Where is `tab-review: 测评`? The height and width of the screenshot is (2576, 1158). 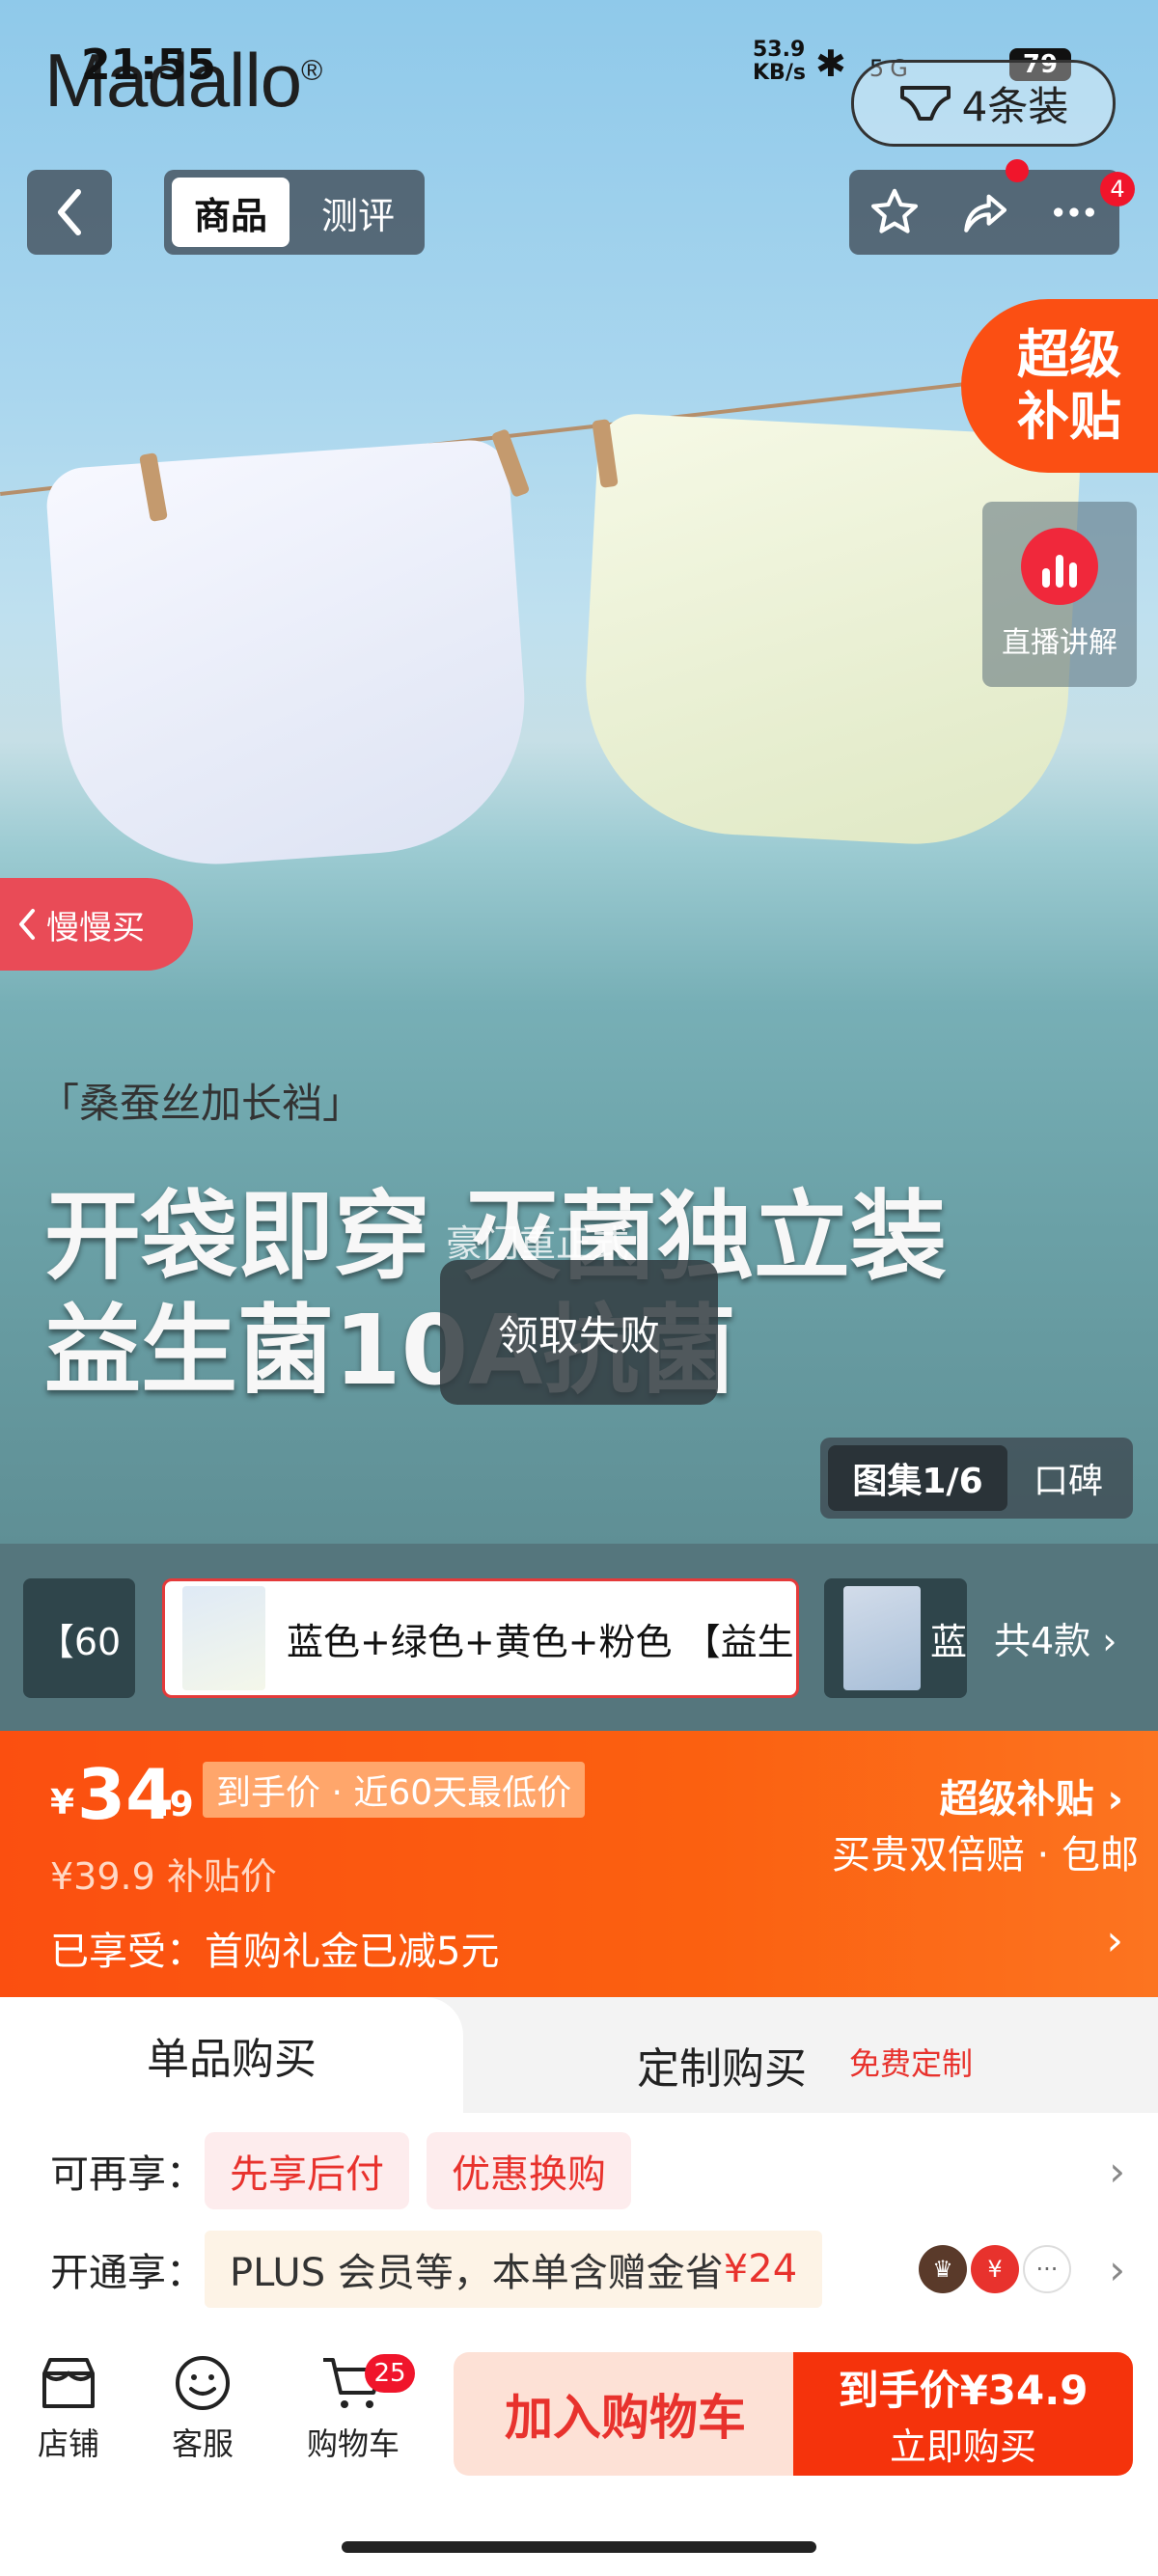
tab-review: 测评 is located at coordinates (358, 213).